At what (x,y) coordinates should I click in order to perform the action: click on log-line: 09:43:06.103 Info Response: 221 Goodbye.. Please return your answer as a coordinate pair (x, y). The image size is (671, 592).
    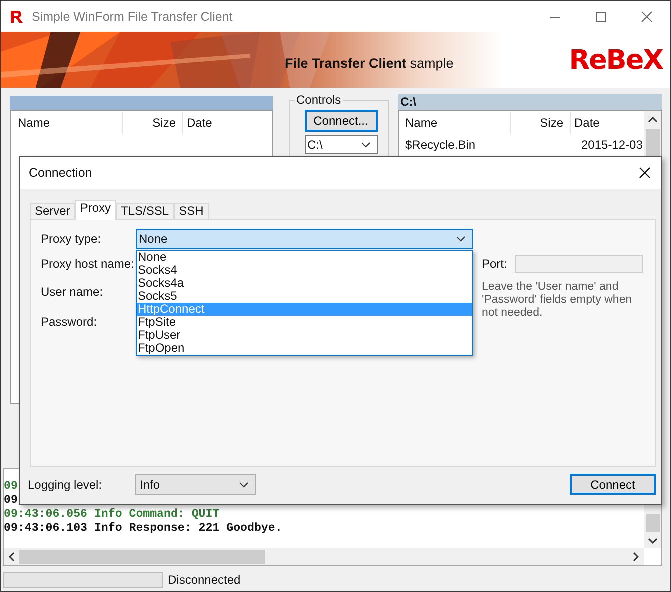
    Looking at the image, I should click on (143, 529).